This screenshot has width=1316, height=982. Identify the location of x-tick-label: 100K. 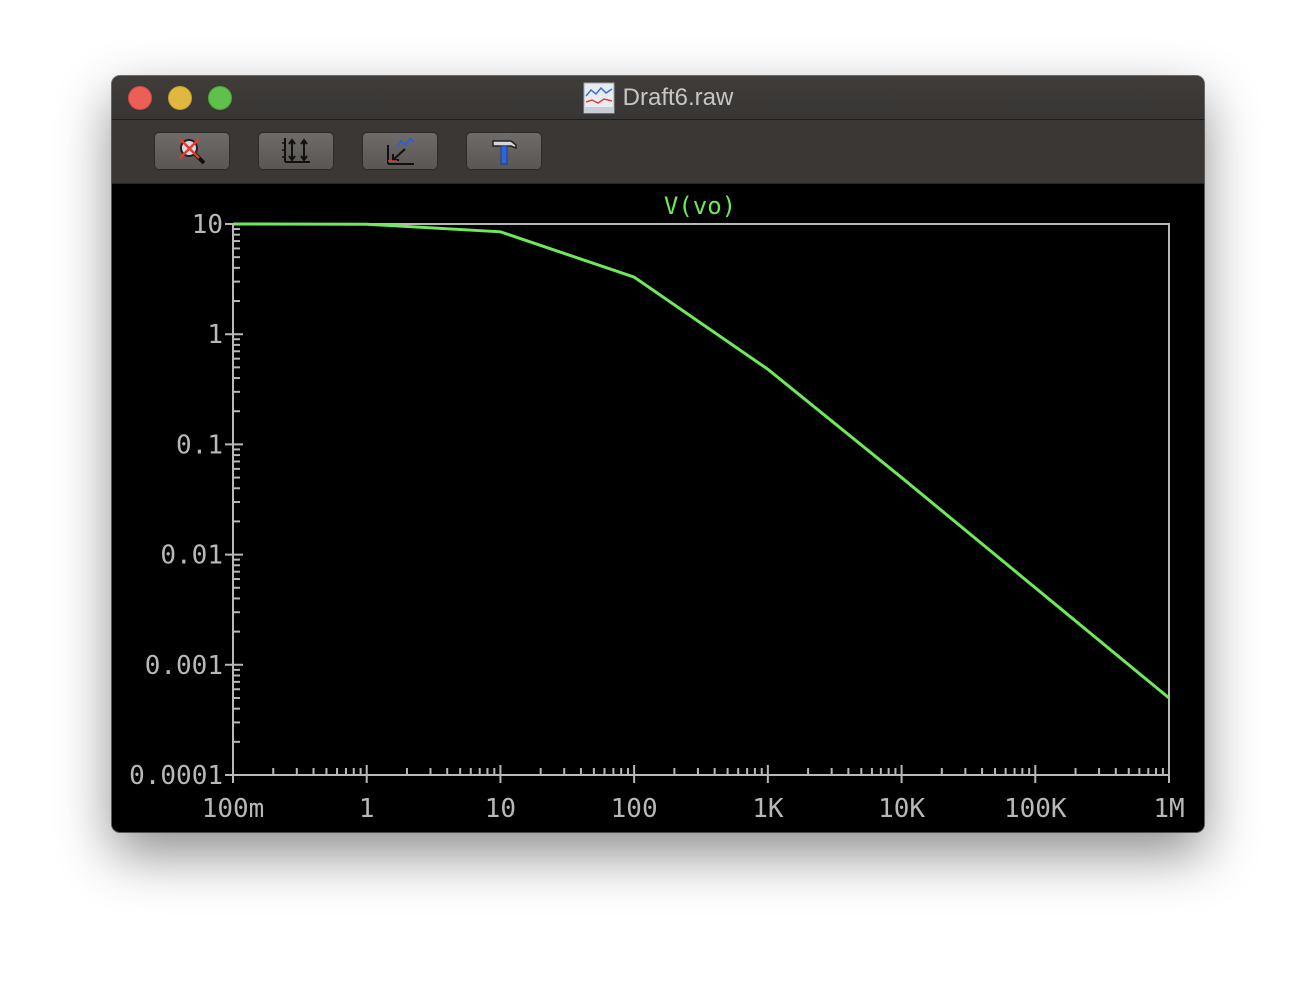
(1035, 809).